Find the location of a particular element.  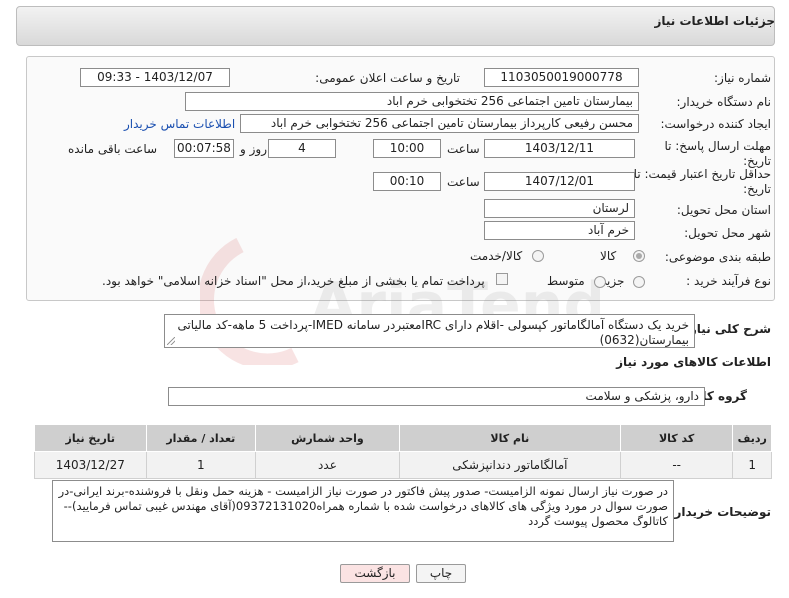

announce-label: تاریخ و ساعت اعلان عمومی: is located at coordinates (387, 78).